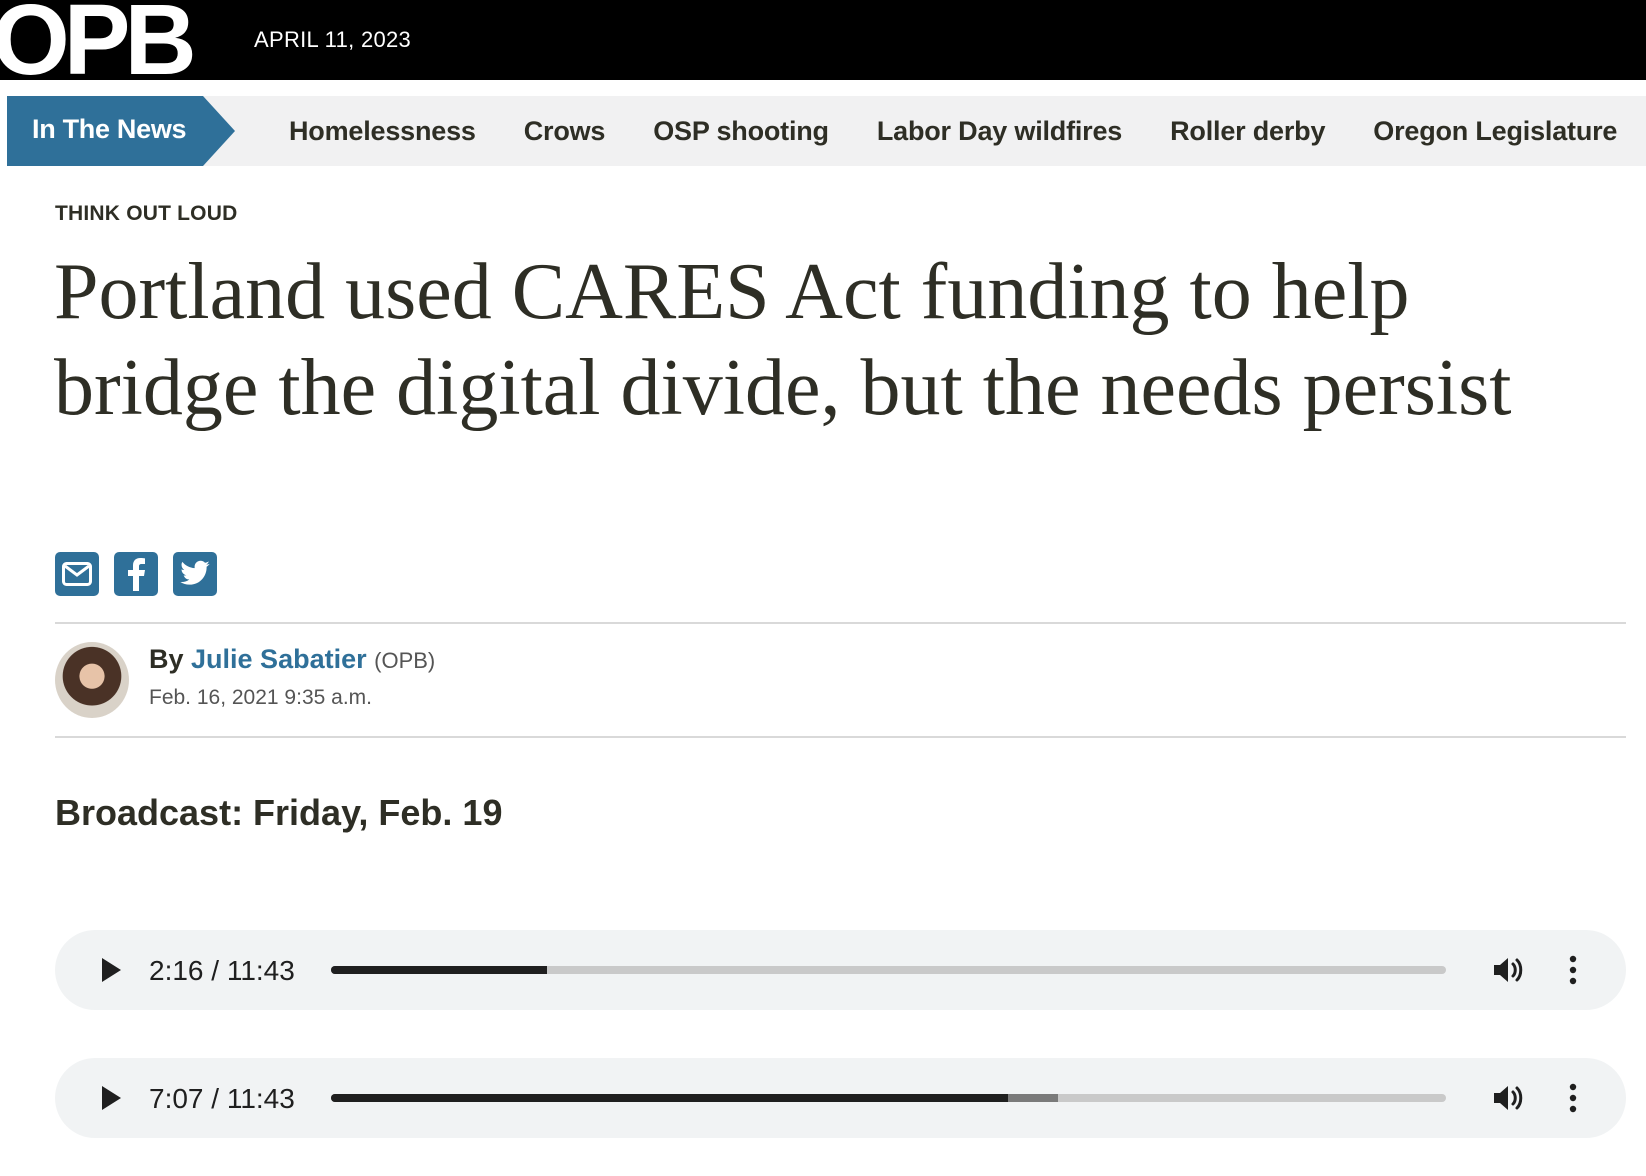 This screenshot has height=1176, width=1646. I want to click on email-share-button, so click(77, 574).